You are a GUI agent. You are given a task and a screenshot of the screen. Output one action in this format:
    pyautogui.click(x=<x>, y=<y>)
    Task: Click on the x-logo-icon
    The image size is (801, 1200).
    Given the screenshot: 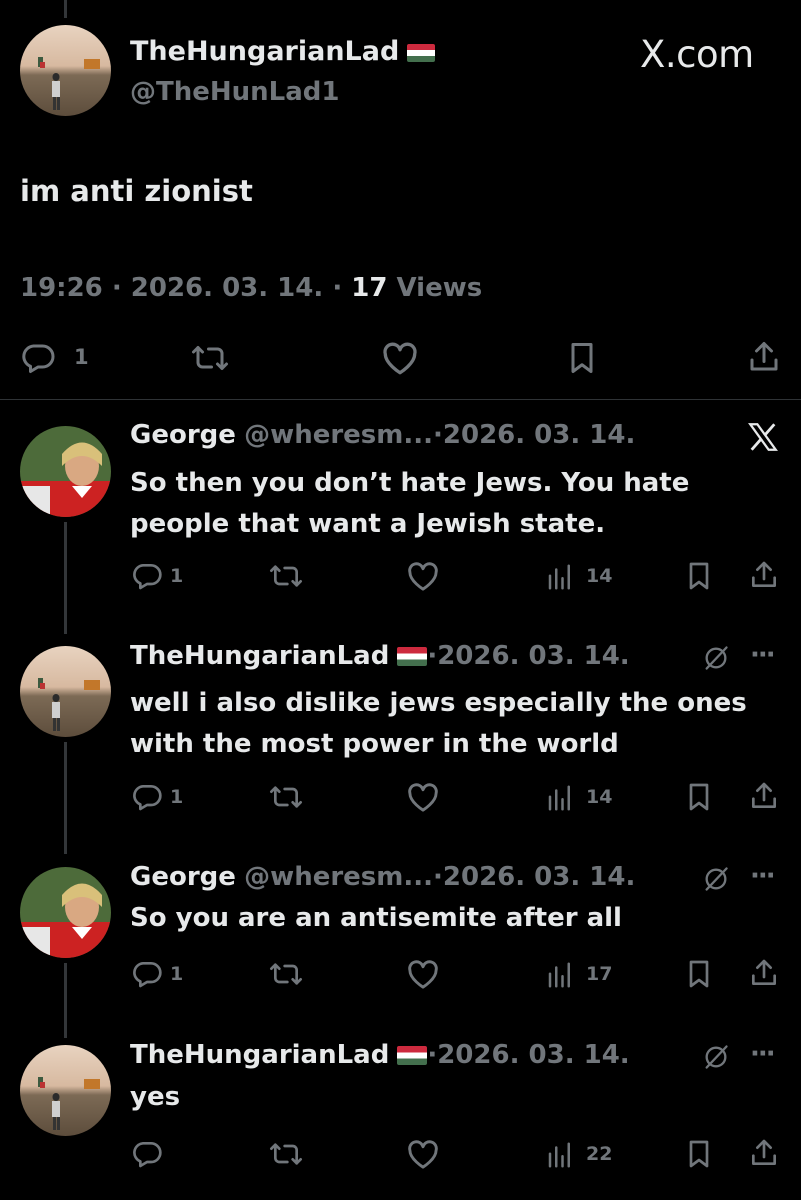 What is the action you would take?
    pyautogui.click(x=763, y=437)
    